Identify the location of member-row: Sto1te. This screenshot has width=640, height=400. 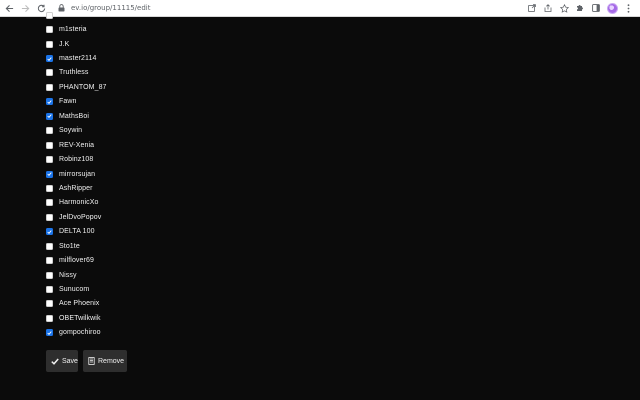
(76, 246).